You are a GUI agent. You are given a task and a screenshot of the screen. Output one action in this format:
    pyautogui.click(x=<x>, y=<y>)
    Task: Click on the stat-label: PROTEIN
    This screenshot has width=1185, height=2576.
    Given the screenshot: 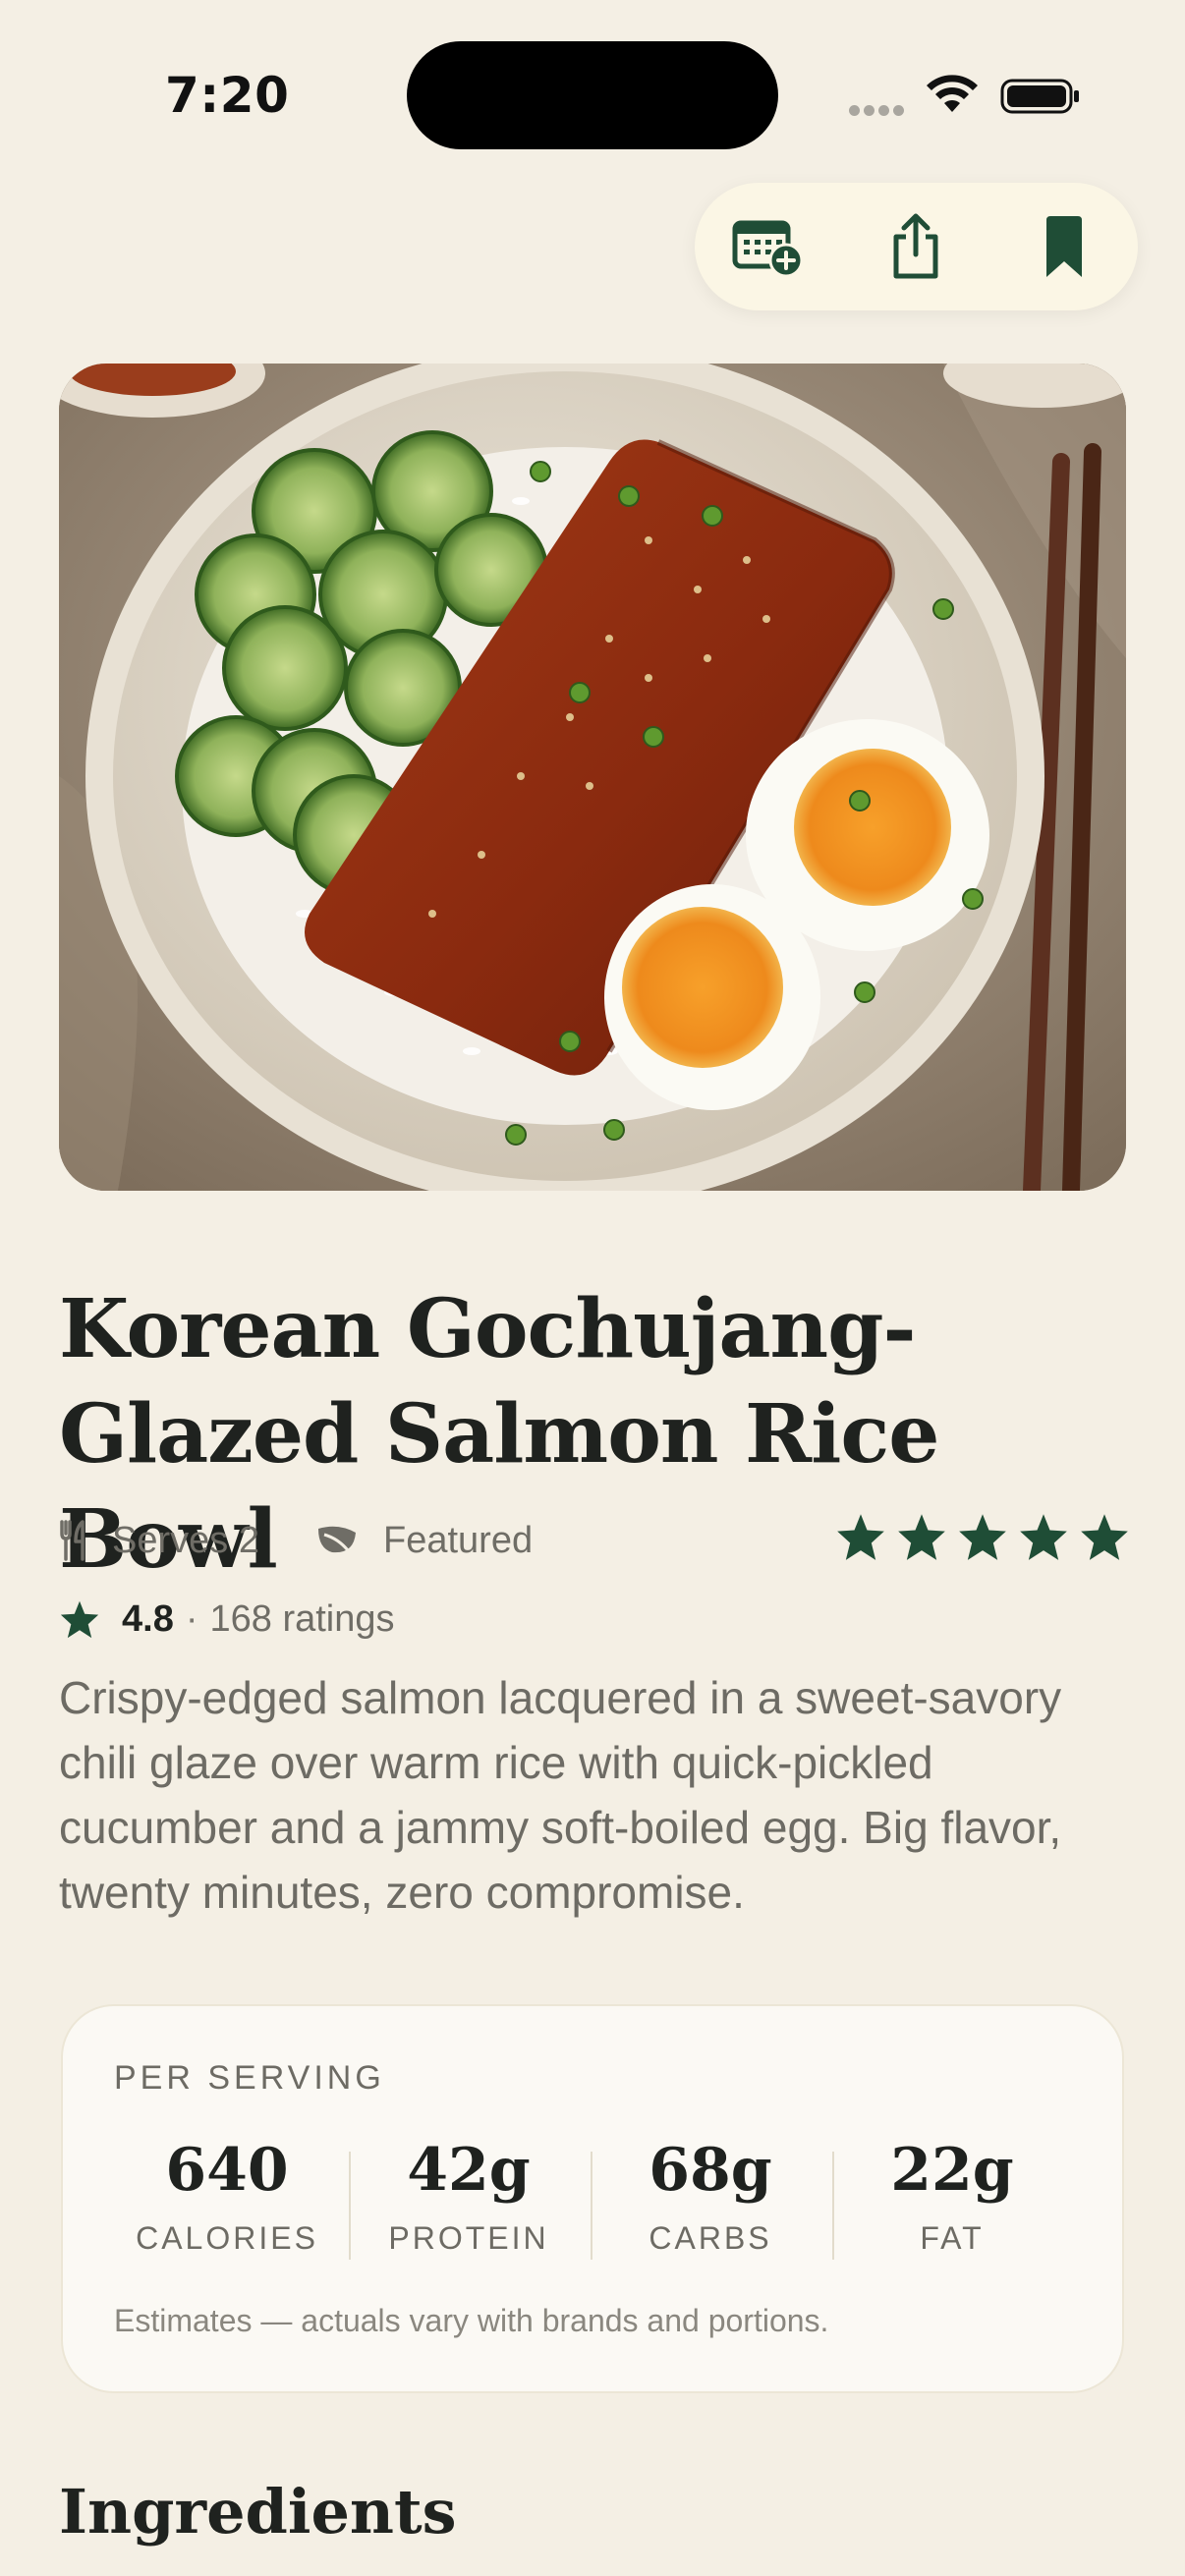 What is the action you would take?
    pyautogui.click(x=469, y=2238)
    